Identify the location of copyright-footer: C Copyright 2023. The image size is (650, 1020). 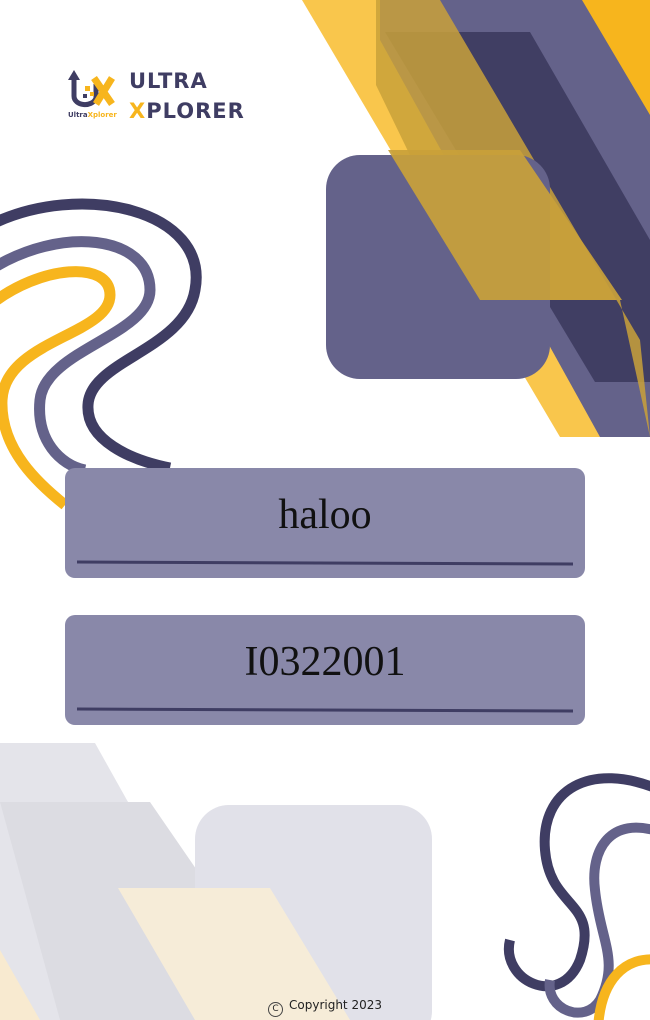
(325, 1007).